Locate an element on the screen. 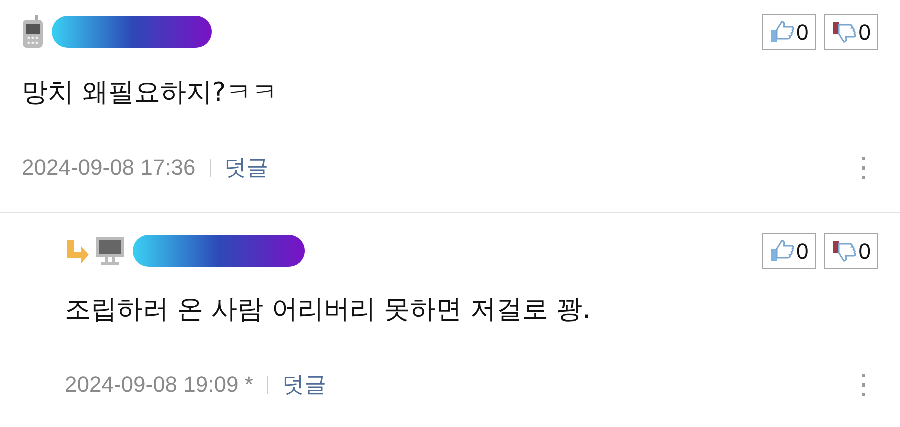  comment-date: 2024-09-08 17:36 is located at coordinates (109, 168).